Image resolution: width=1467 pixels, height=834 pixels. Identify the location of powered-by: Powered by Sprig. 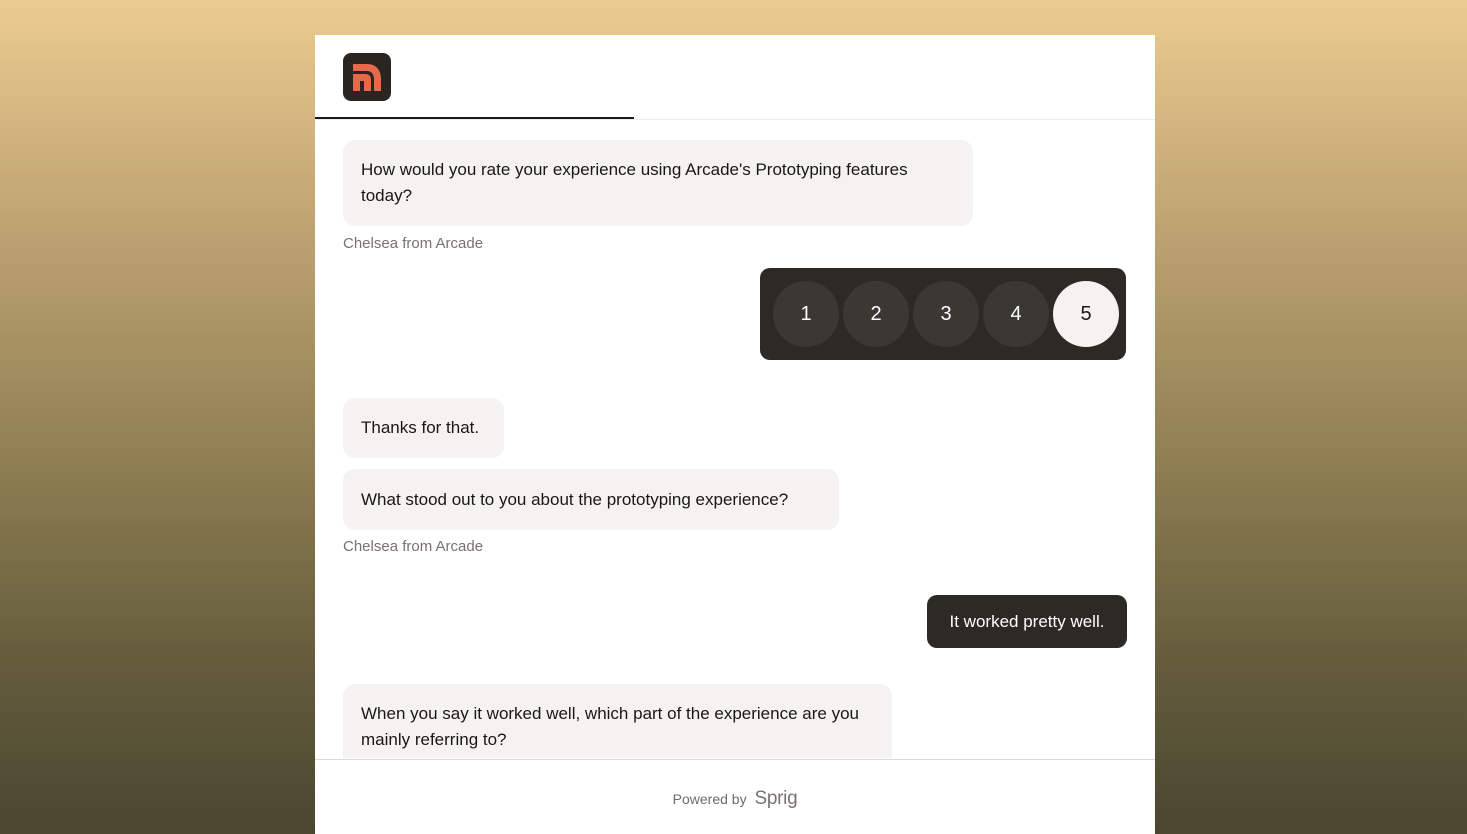
(735, 799).